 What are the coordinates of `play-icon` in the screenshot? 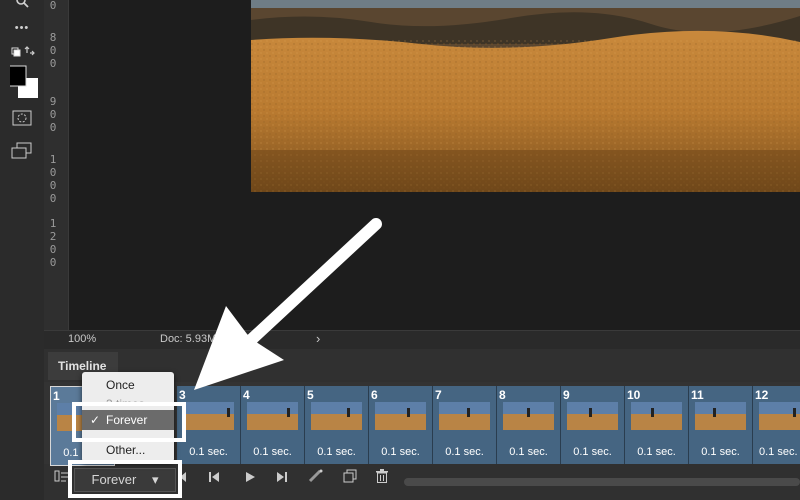 It's located at (250, 479).